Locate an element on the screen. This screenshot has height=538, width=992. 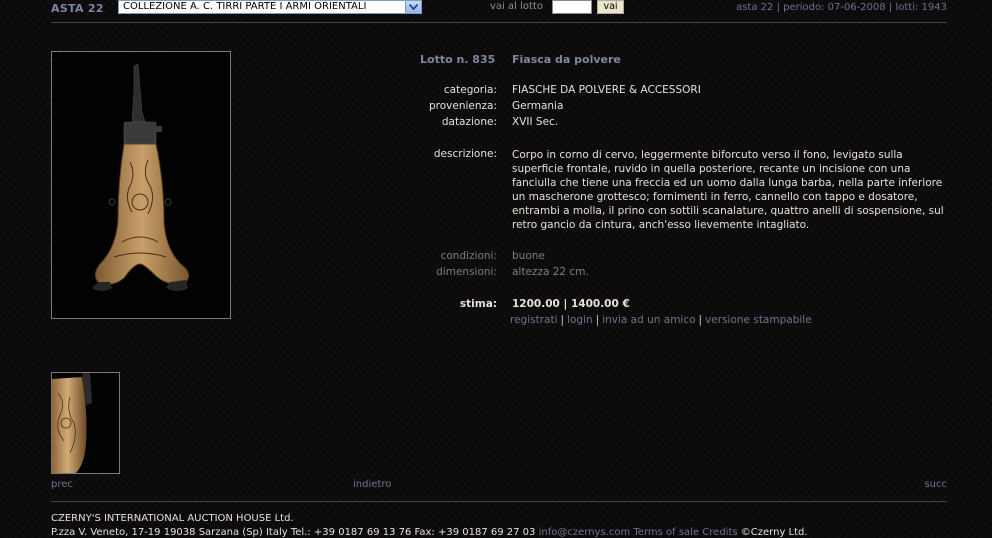
lot-number: Lotto n. 835 is located at coordinates (458, 59).